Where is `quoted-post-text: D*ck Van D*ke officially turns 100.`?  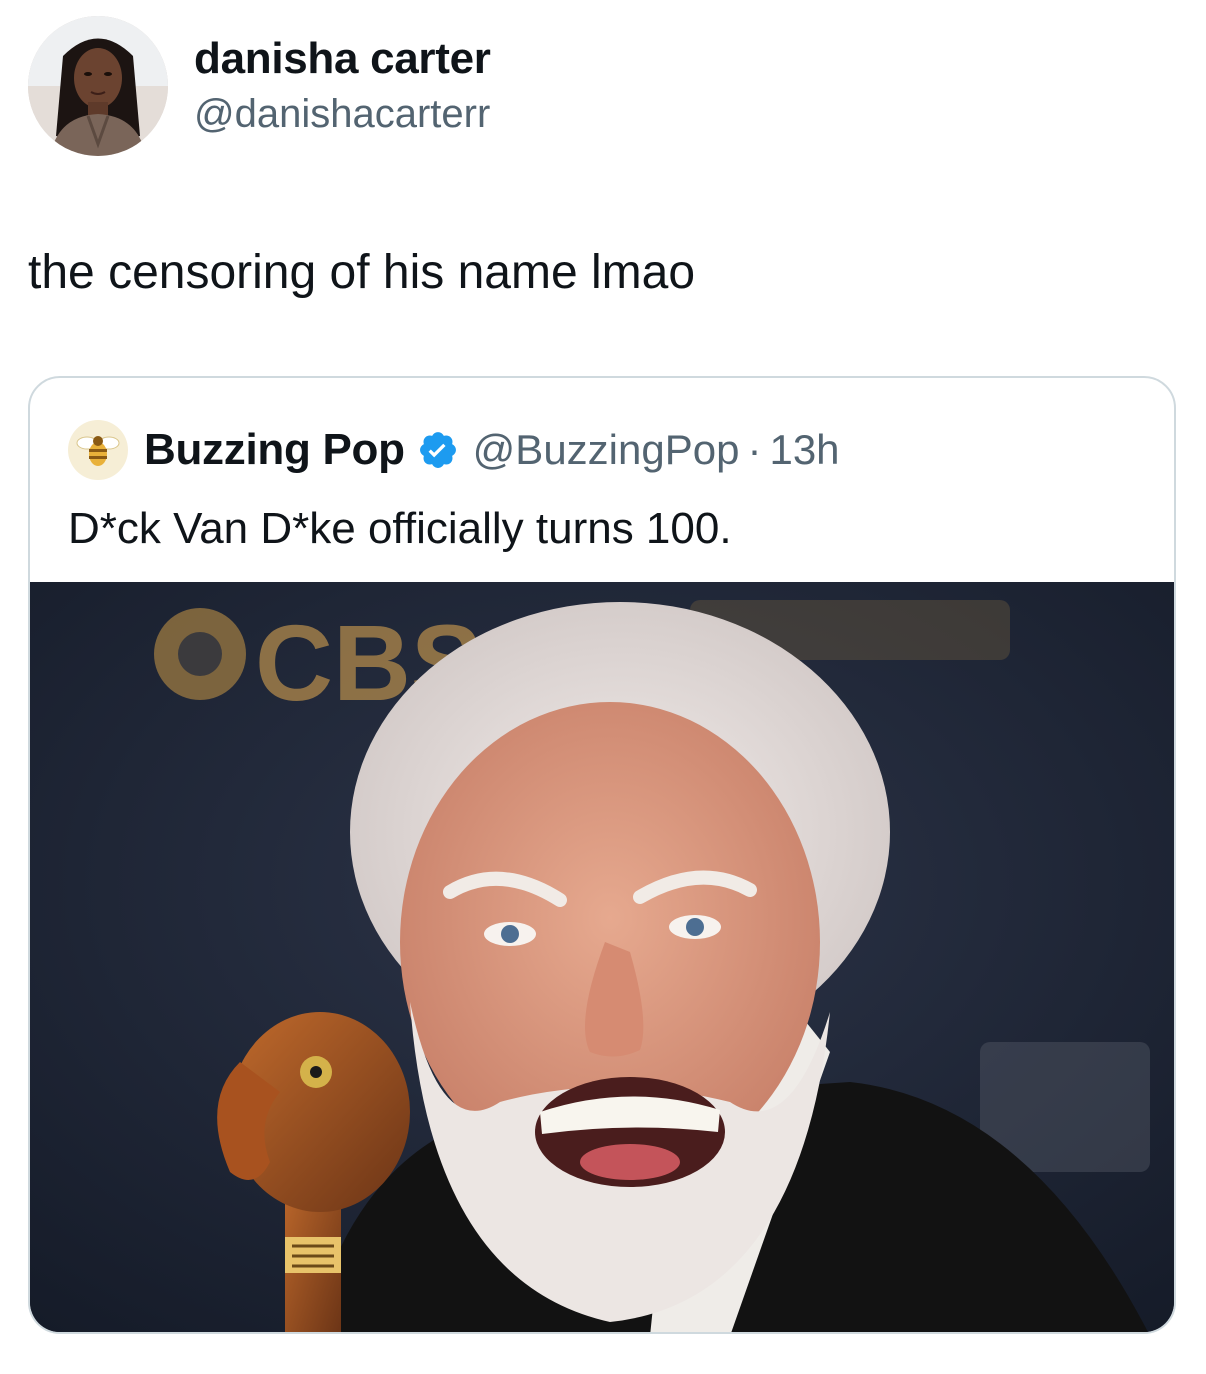
quoted-post-text: D*ck Van D*ke officially turns 100. is located at coordinates (400, 528).